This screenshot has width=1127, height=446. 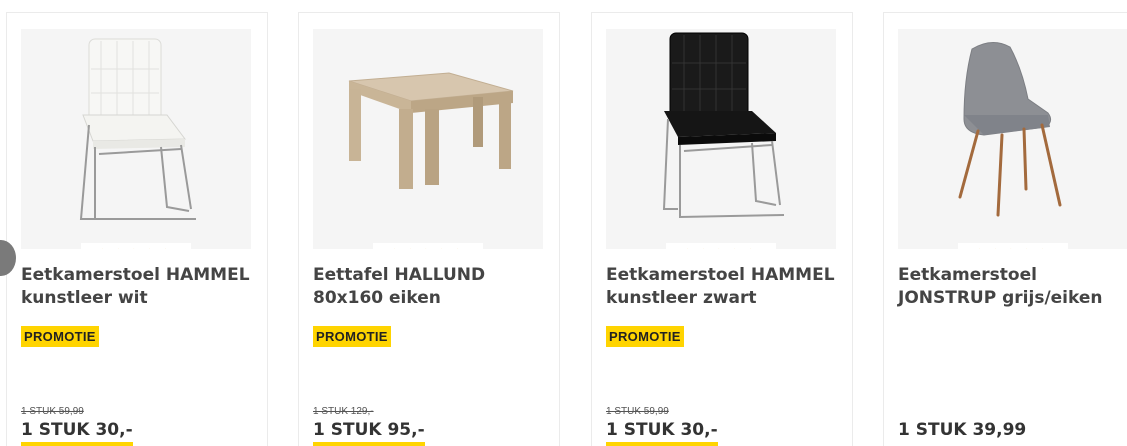 I want to click on product-title: Eetkamerstoel HAMMEL kunstleer zwart, so click(x=726, y=287).